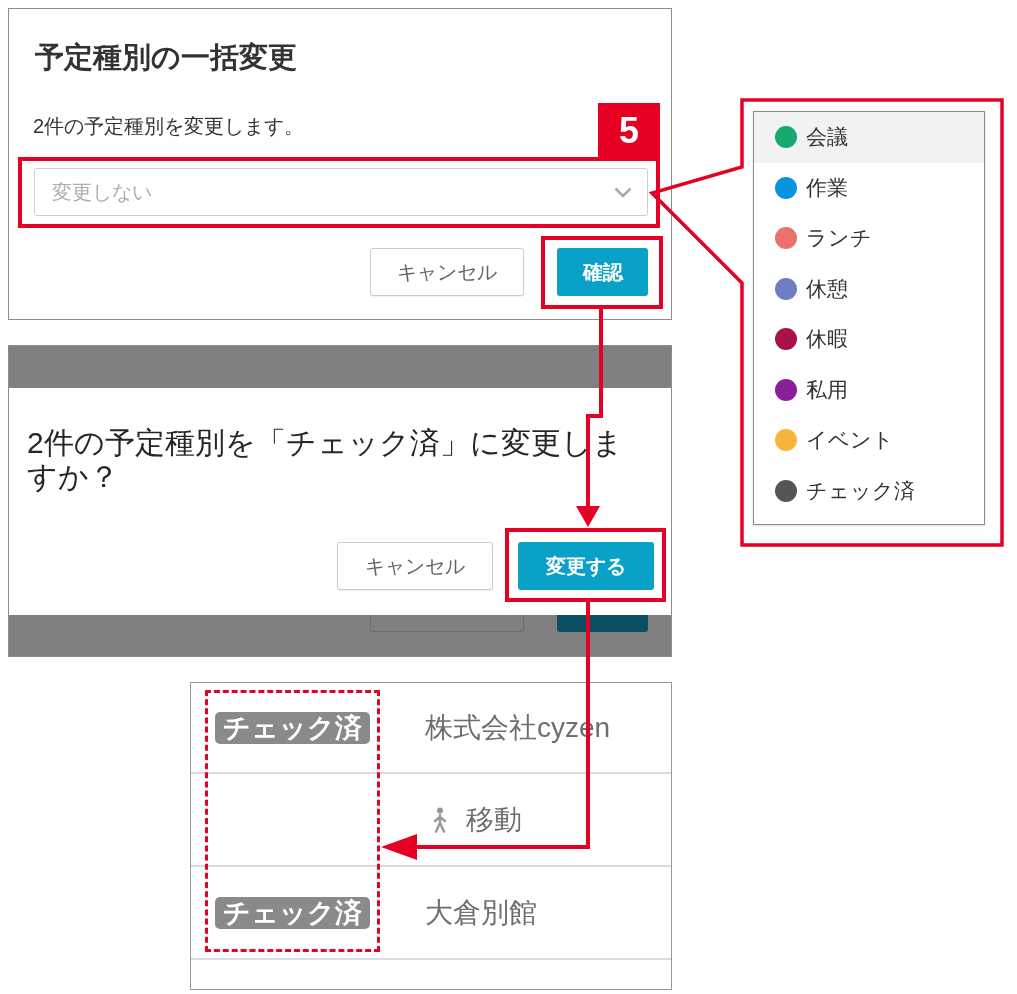 This screenshot has width=1017, height=994. Describe the element at coordinates (623, 192) in the screenshot. I see `chevron-down-icon` at that location.